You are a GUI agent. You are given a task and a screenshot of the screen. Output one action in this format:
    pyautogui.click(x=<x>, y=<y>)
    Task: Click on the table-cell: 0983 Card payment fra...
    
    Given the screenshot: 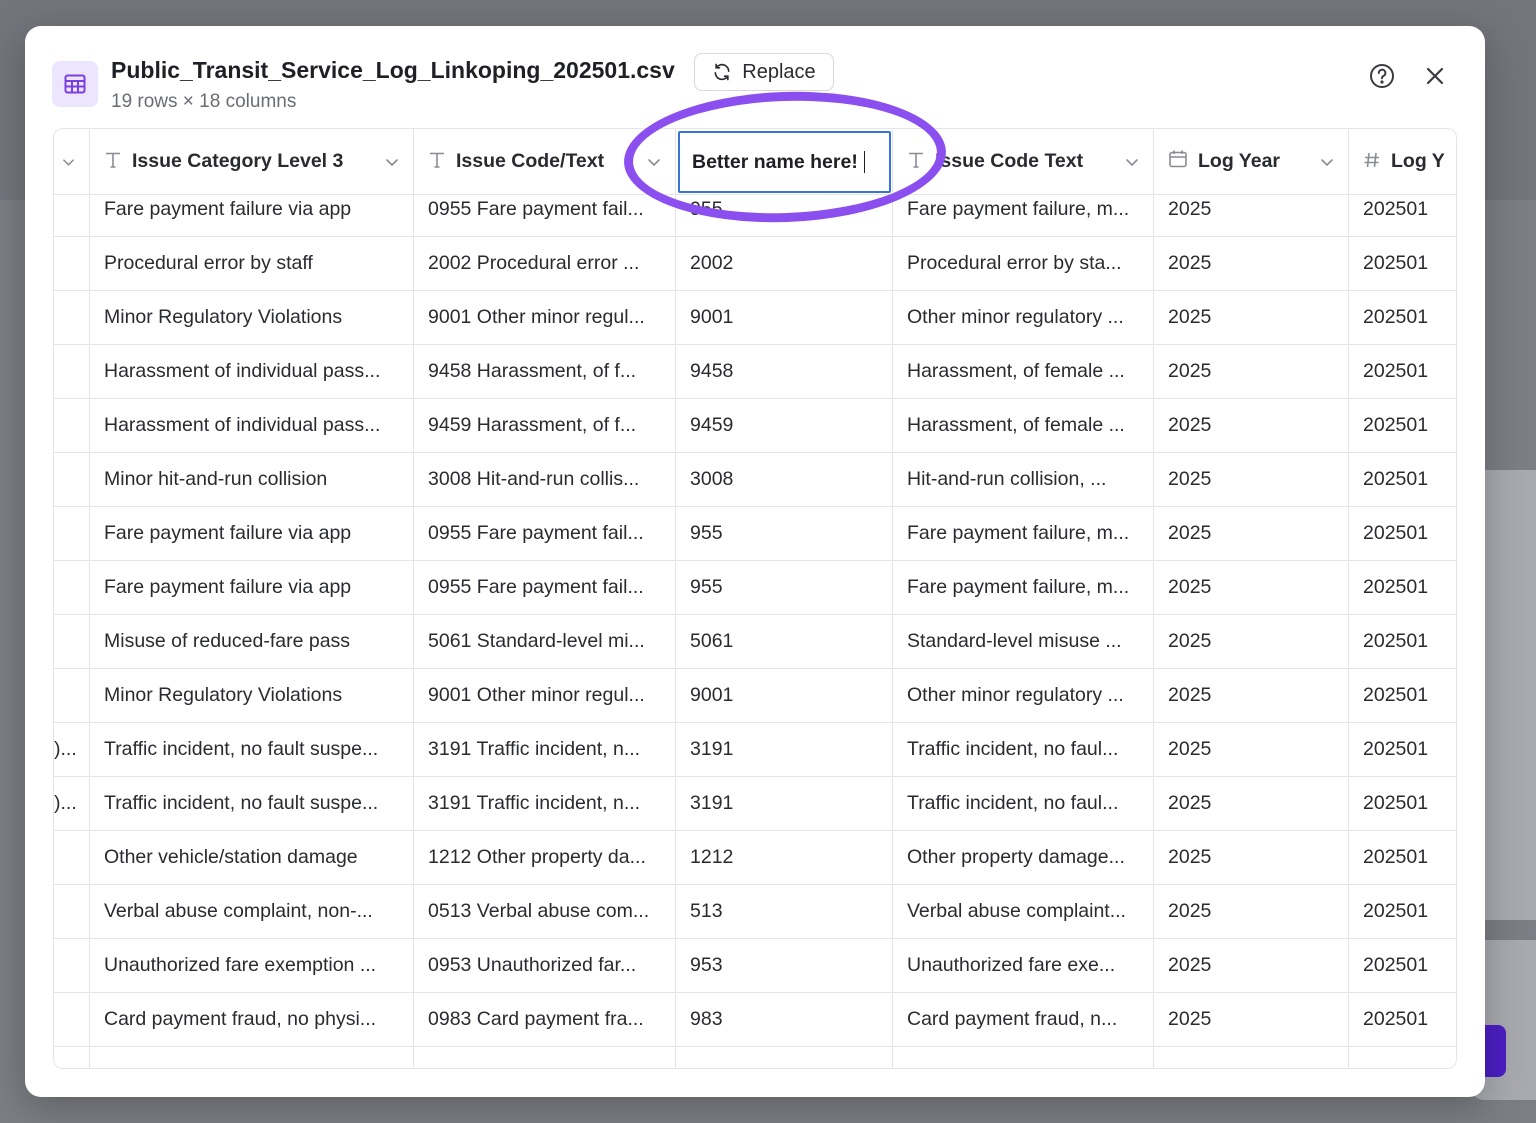 What is the action you would take?
    pyautogui.click(x=545, y=1020)
    